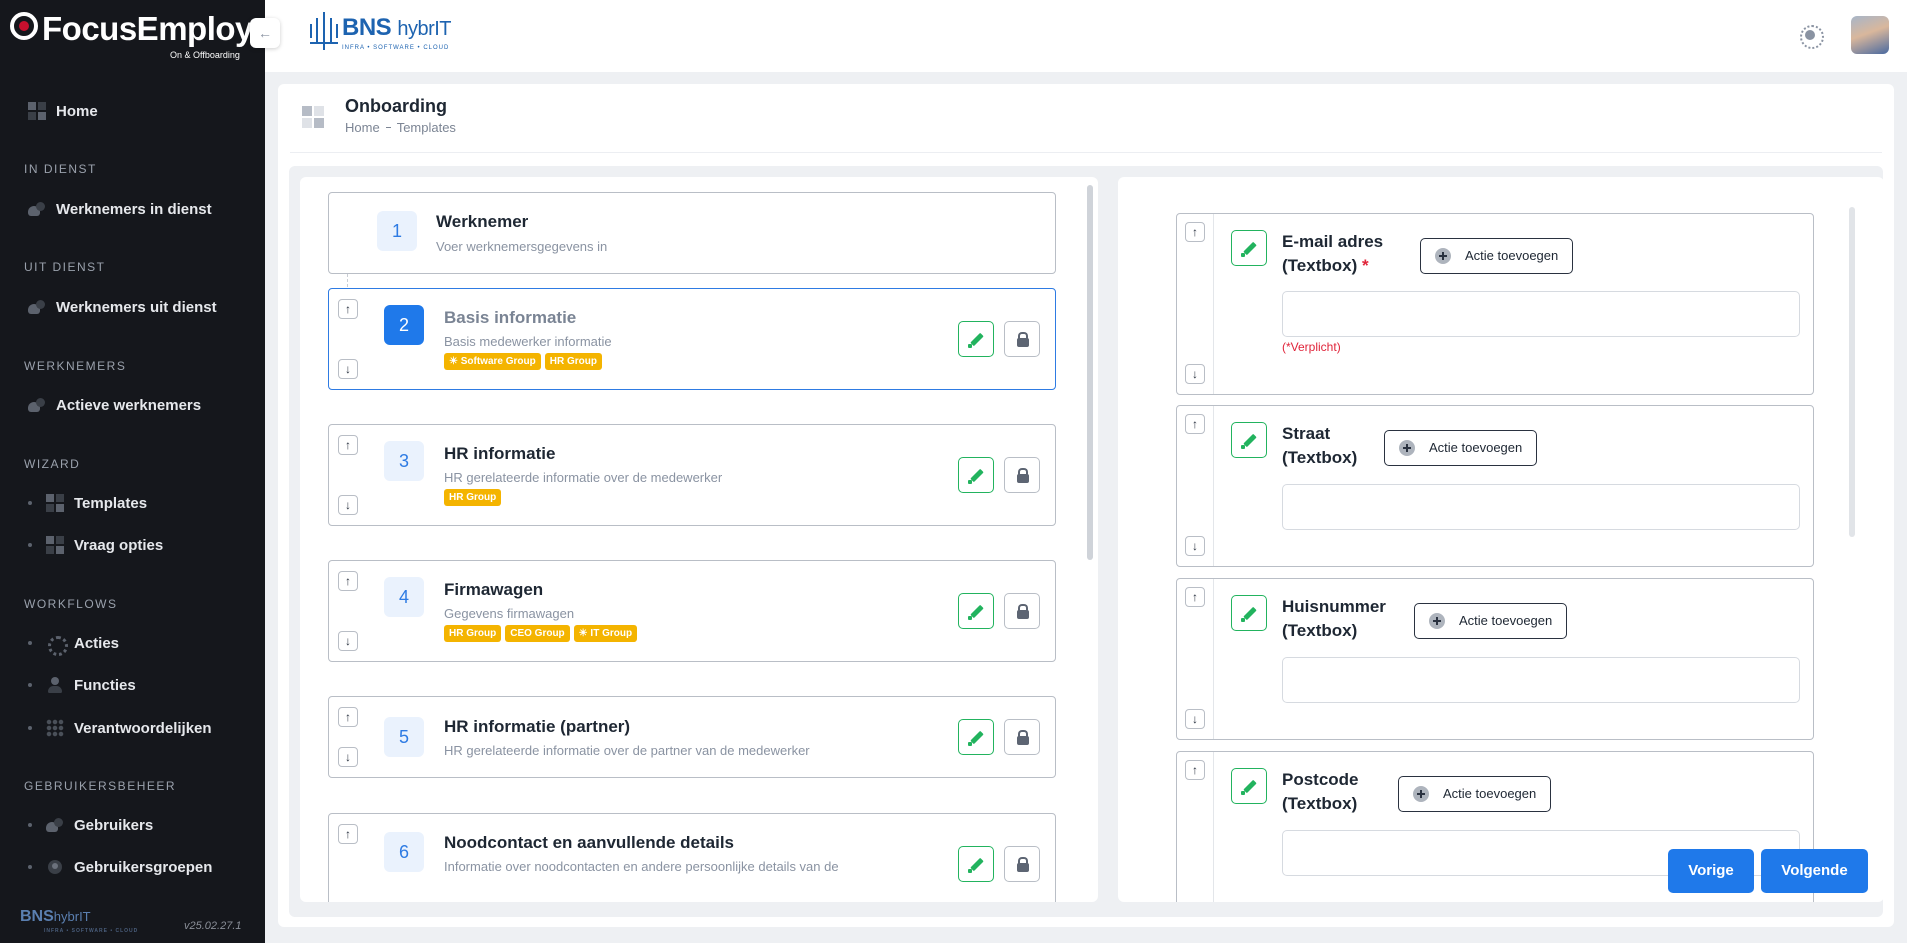  Describe the element at coordinates (396, 106) in the screenshot. I see `page-title: Onboarding` at that location.